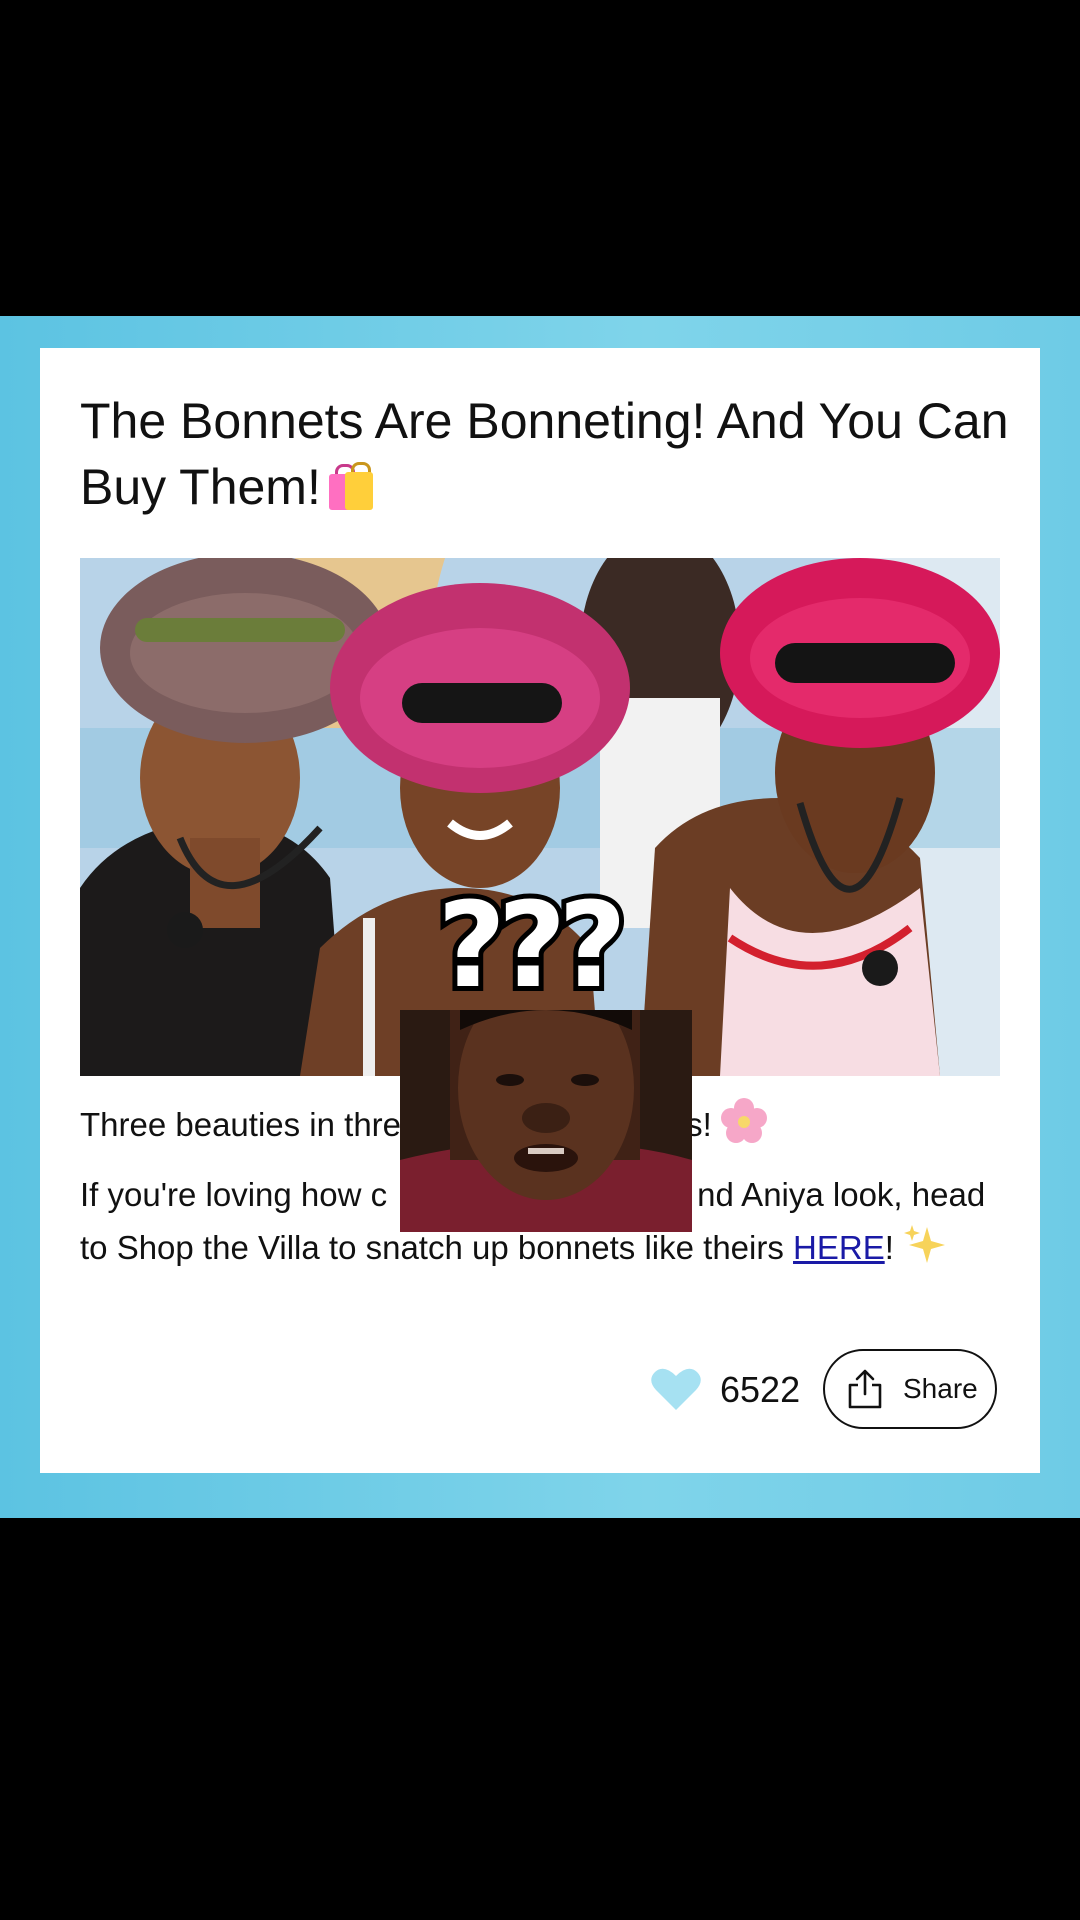 This screenshot has height=1920, width=1080. I want to click on shopping-bags-icon, so click(350, 486).